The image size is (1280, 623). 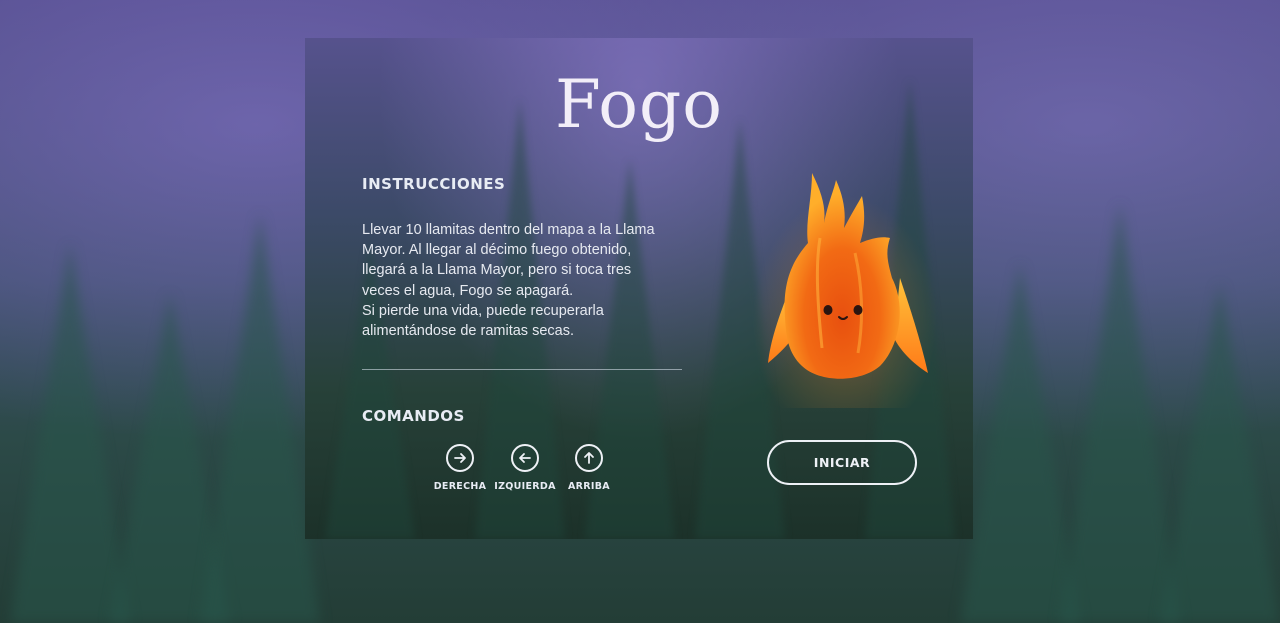 What do you see at coordinates (460, 486) in the screenshot?
I see `command-label: DERECHA` at bounding box center [460, 486].